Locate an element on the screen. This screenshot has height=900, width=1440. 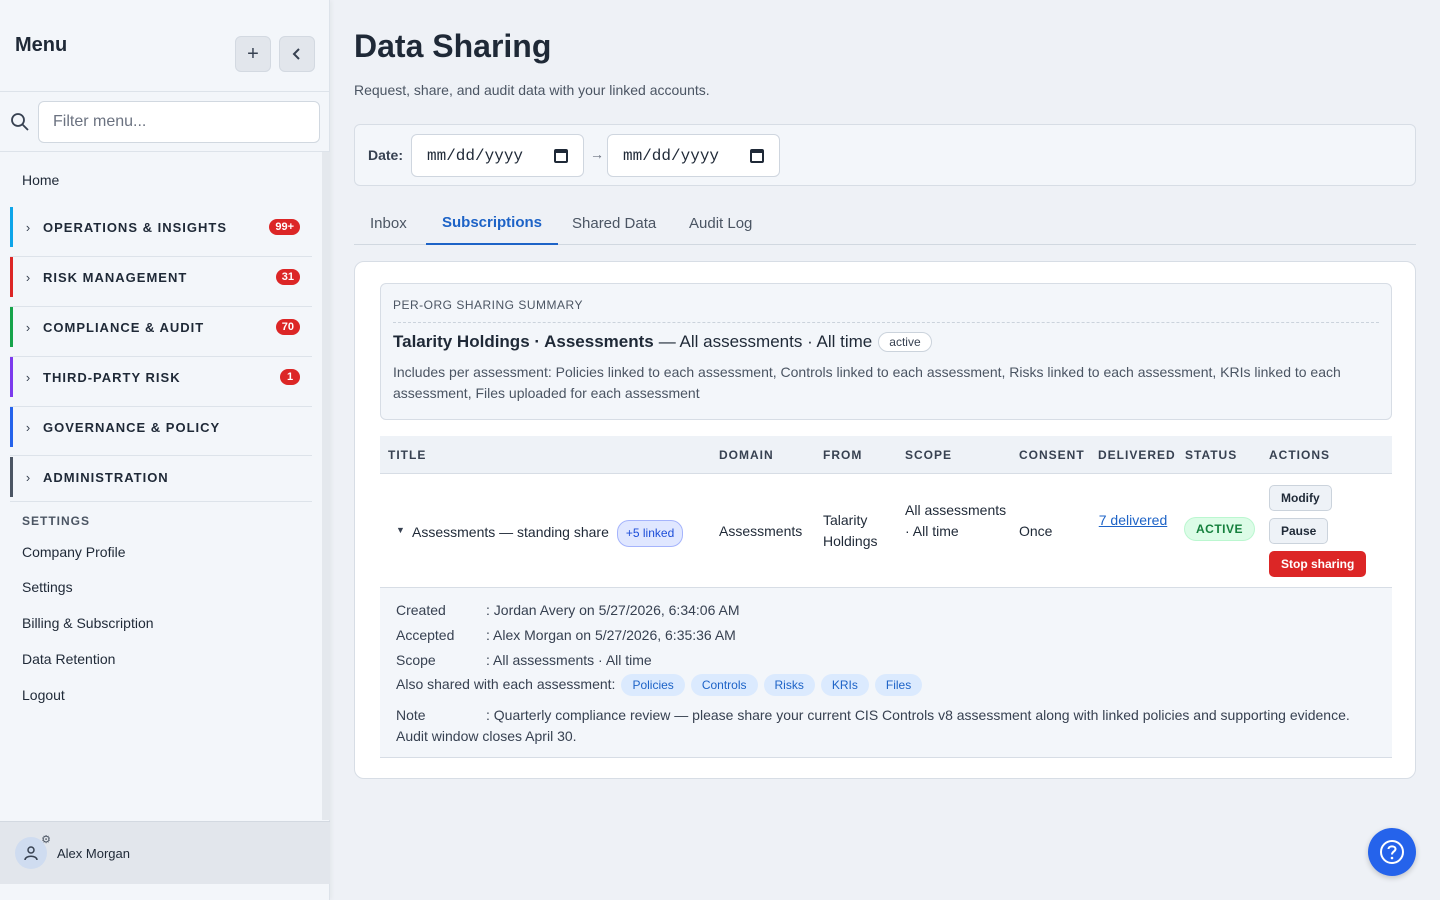
plus-icon: + is located at coordinates (253, 53).